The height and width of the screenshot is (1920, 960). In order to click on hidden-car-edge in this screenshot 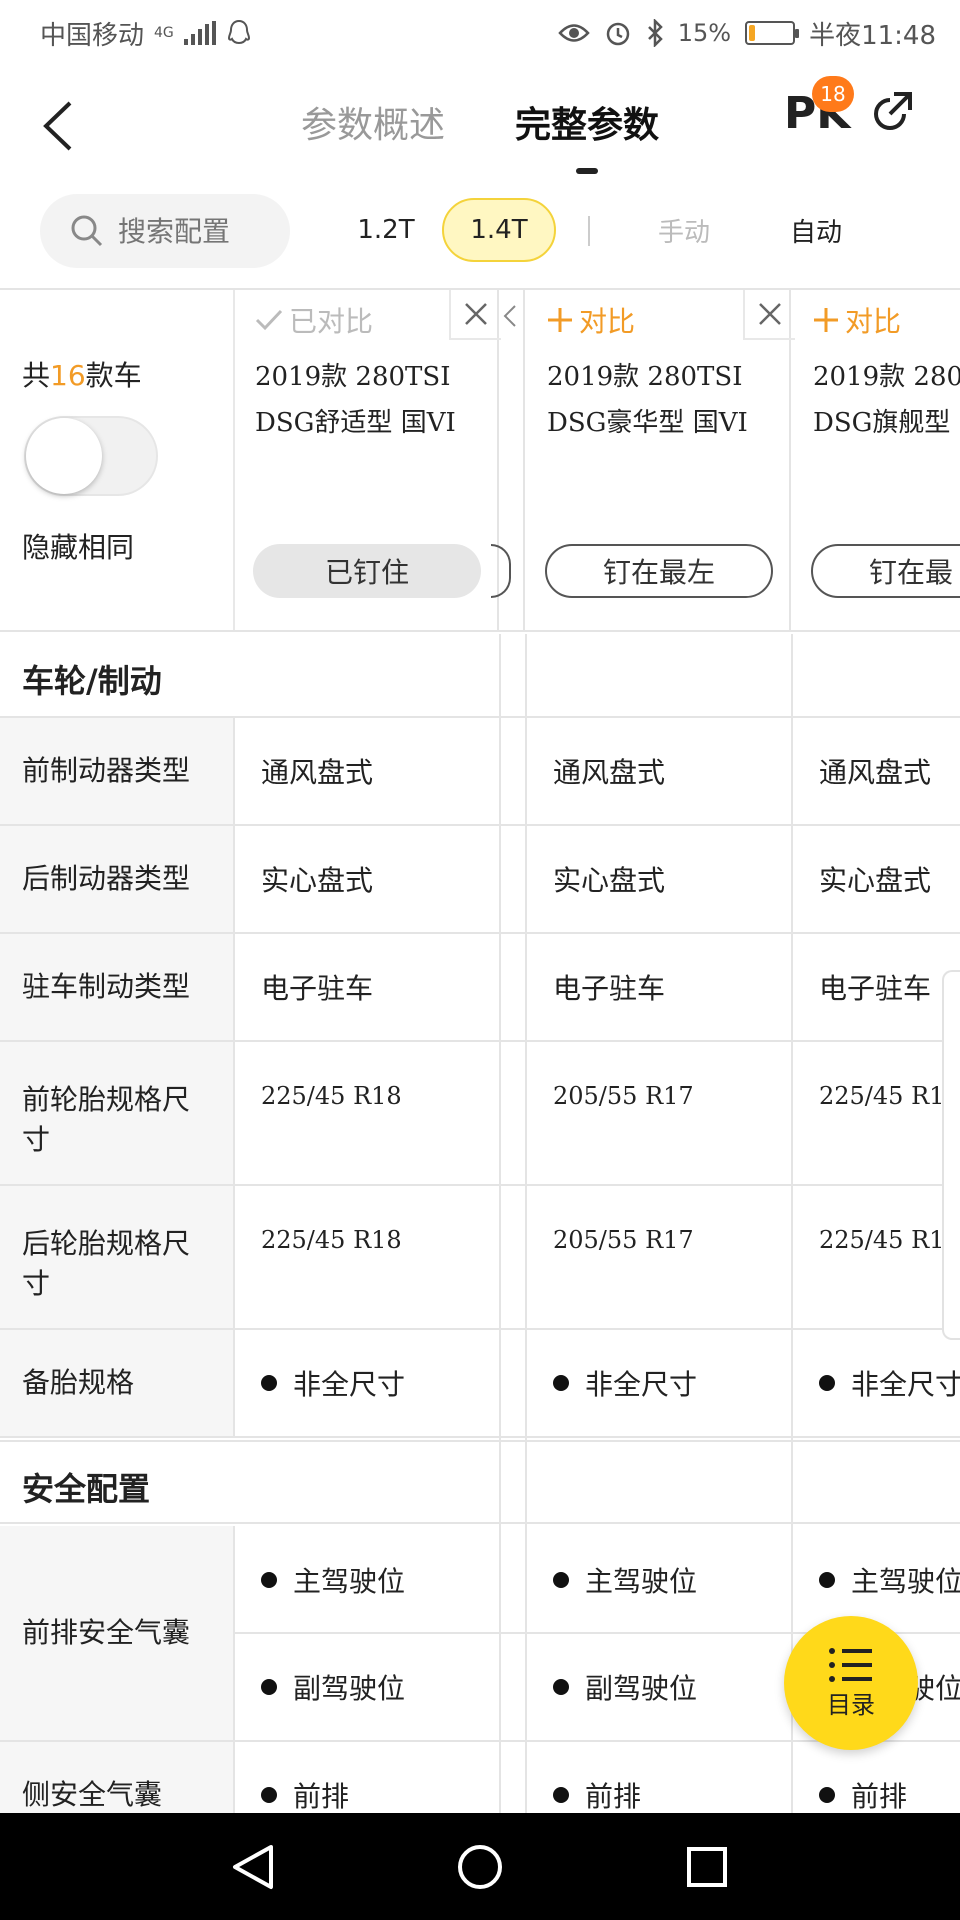, I will do `click(508, 460)`.